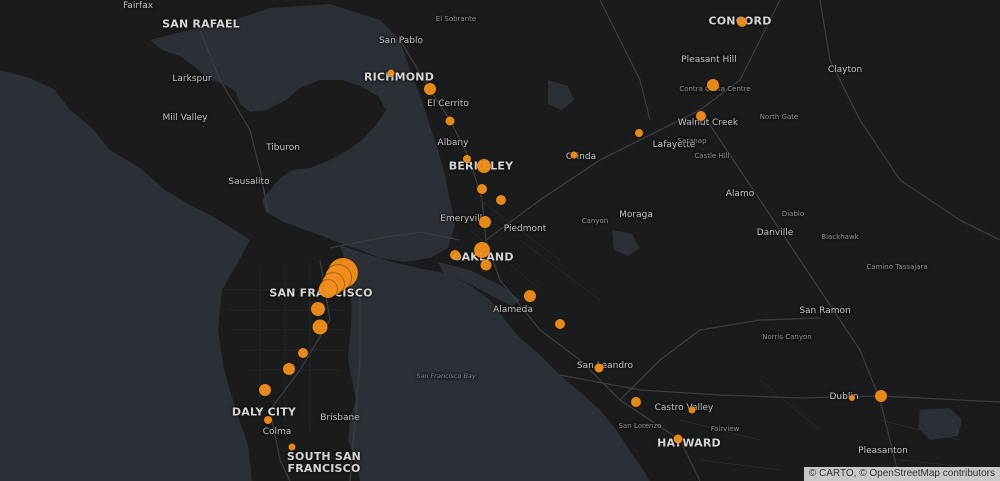 The image size is (1000, 481). What do you see at coordinates (901, 474) in the screenshot?
I see `map-attribution: © CARTO, © OpenStreetMap contributors` at bounding box center [901, 474].